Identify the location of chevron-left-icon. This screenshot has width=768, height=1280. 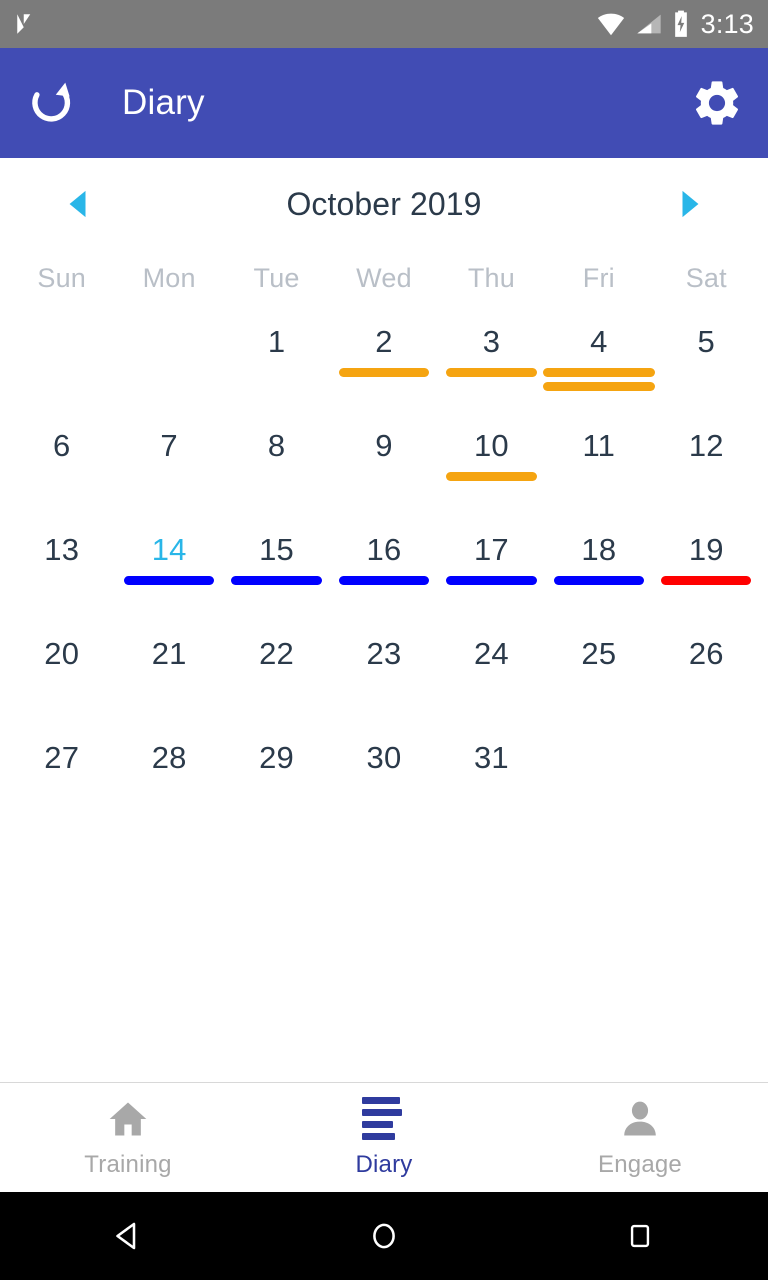
(77, 204).